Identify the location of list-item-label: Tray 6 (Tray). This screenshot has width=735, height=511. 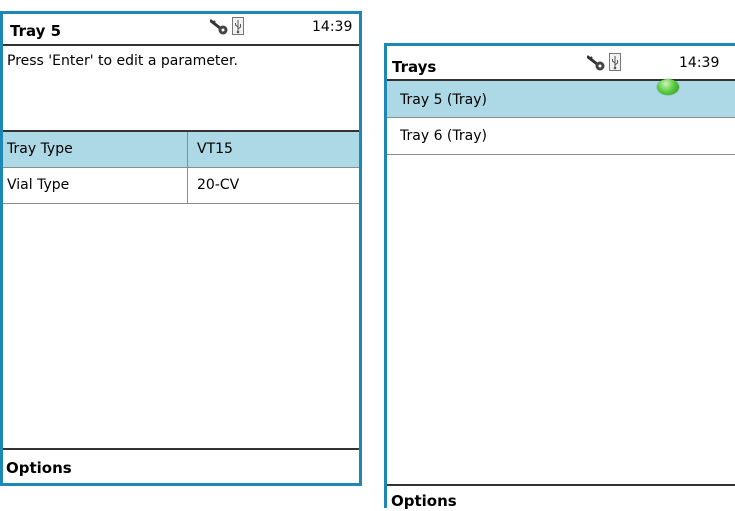
(443, 136).